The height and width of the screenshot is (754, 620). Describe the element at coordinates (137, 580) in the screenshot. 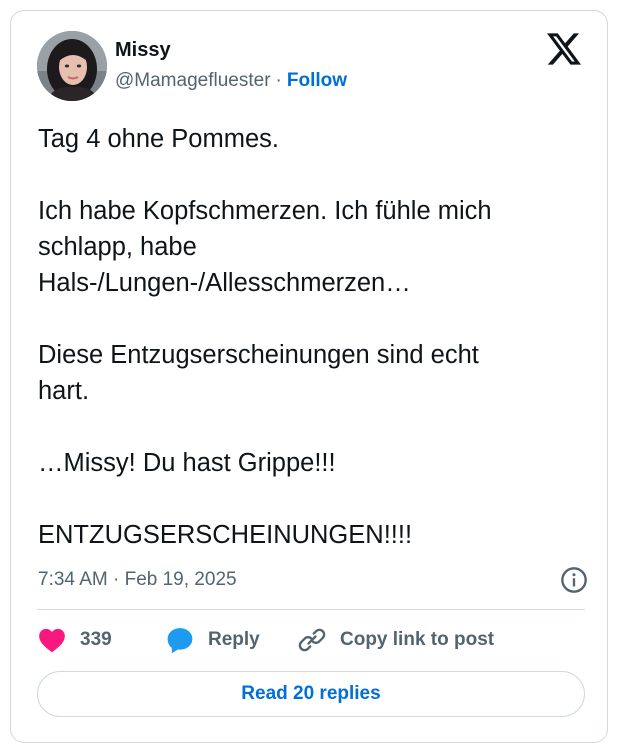

I see `timestamp: 7:34 AM · Feb 19, 2025` at that location.